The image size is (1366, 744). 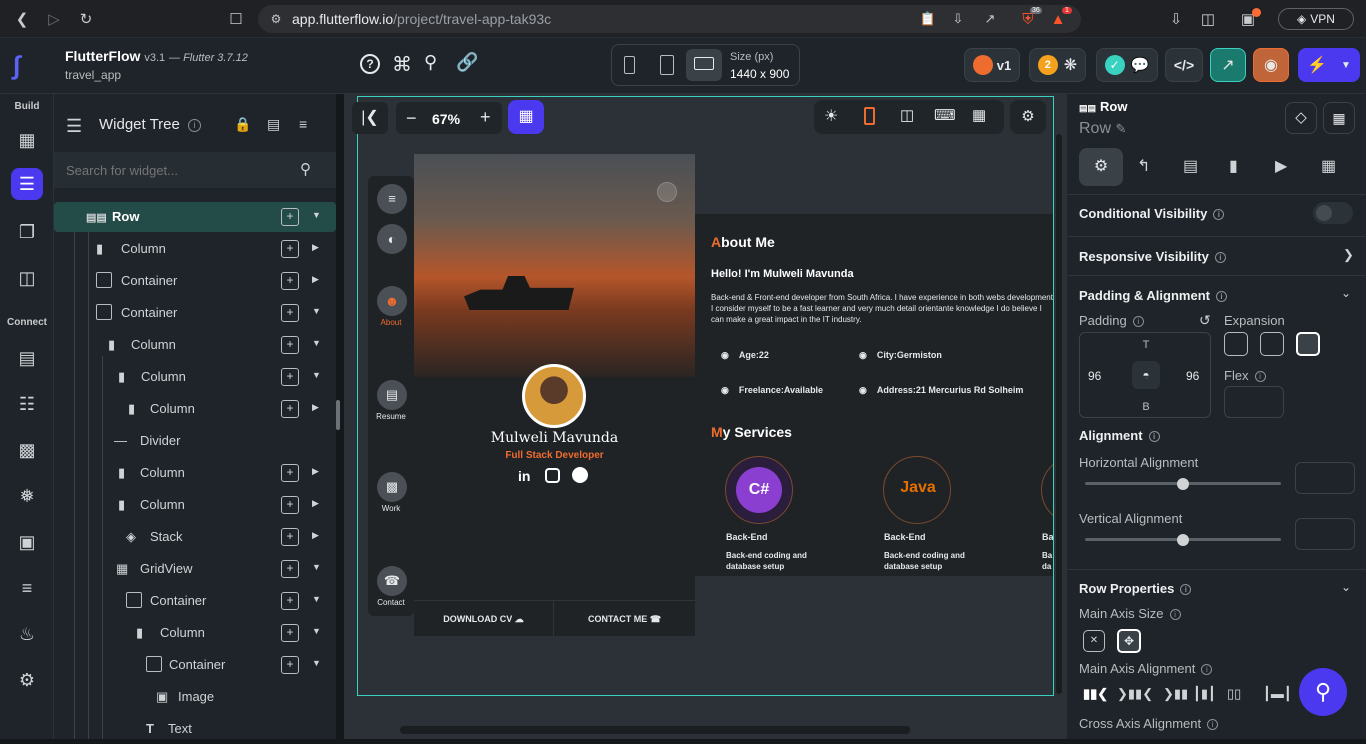 I want to click on tablet-icon, so click(x=667, y=65).